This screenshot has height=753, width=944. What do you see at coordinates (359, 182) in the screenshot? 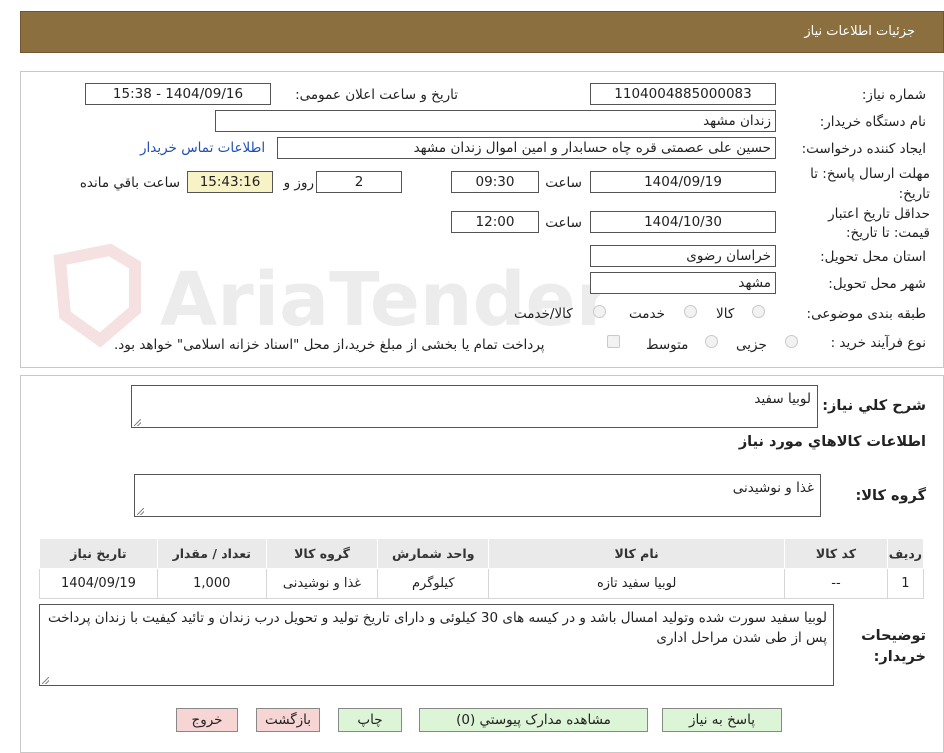
I see `days-field: 2` at bounding box center [359, 182].